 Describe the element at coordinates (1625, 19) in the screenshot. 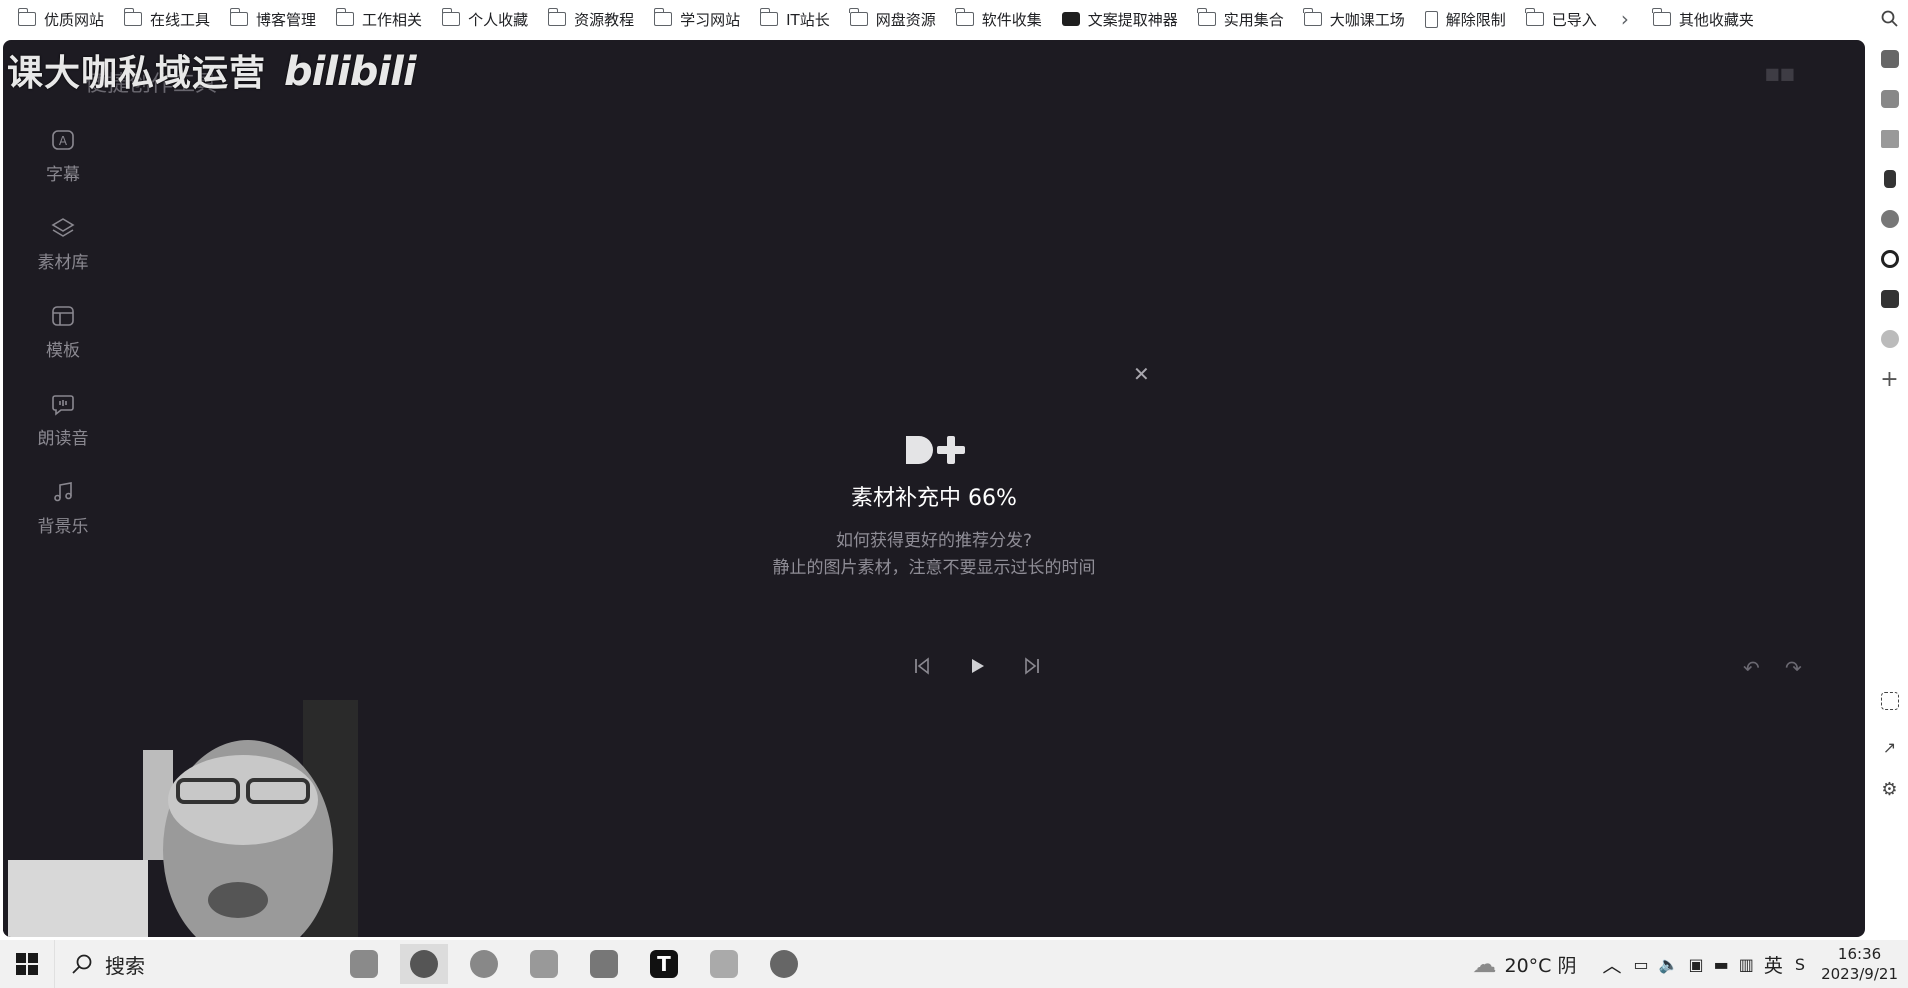

I see `chevron-right-icon: ›` at that location.